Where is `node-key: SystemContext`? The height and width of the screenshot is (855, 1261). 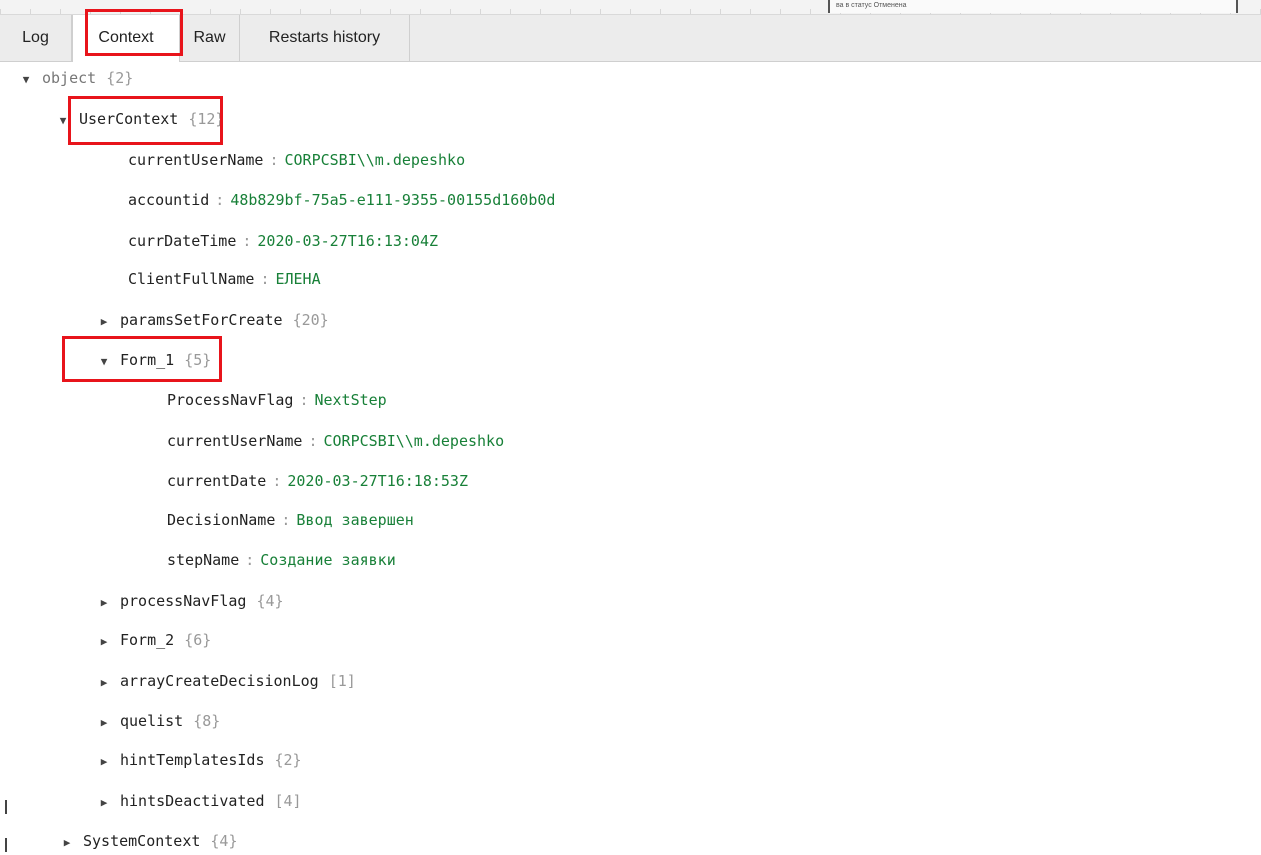 node-key: SystemContext is located at coordinates (142, 841).